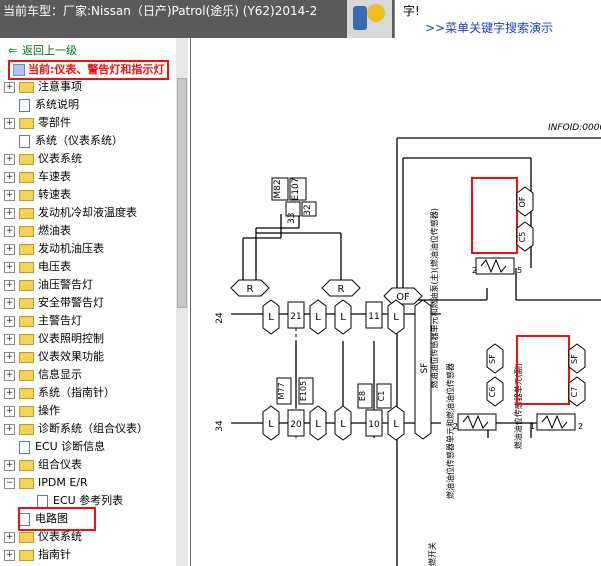 The image size is (601, 566). What do you see at coordinates (70, 446) in the screenshot?
I see `tree-item-label: ECU 诊断信息` at bounding box center [70, 446].